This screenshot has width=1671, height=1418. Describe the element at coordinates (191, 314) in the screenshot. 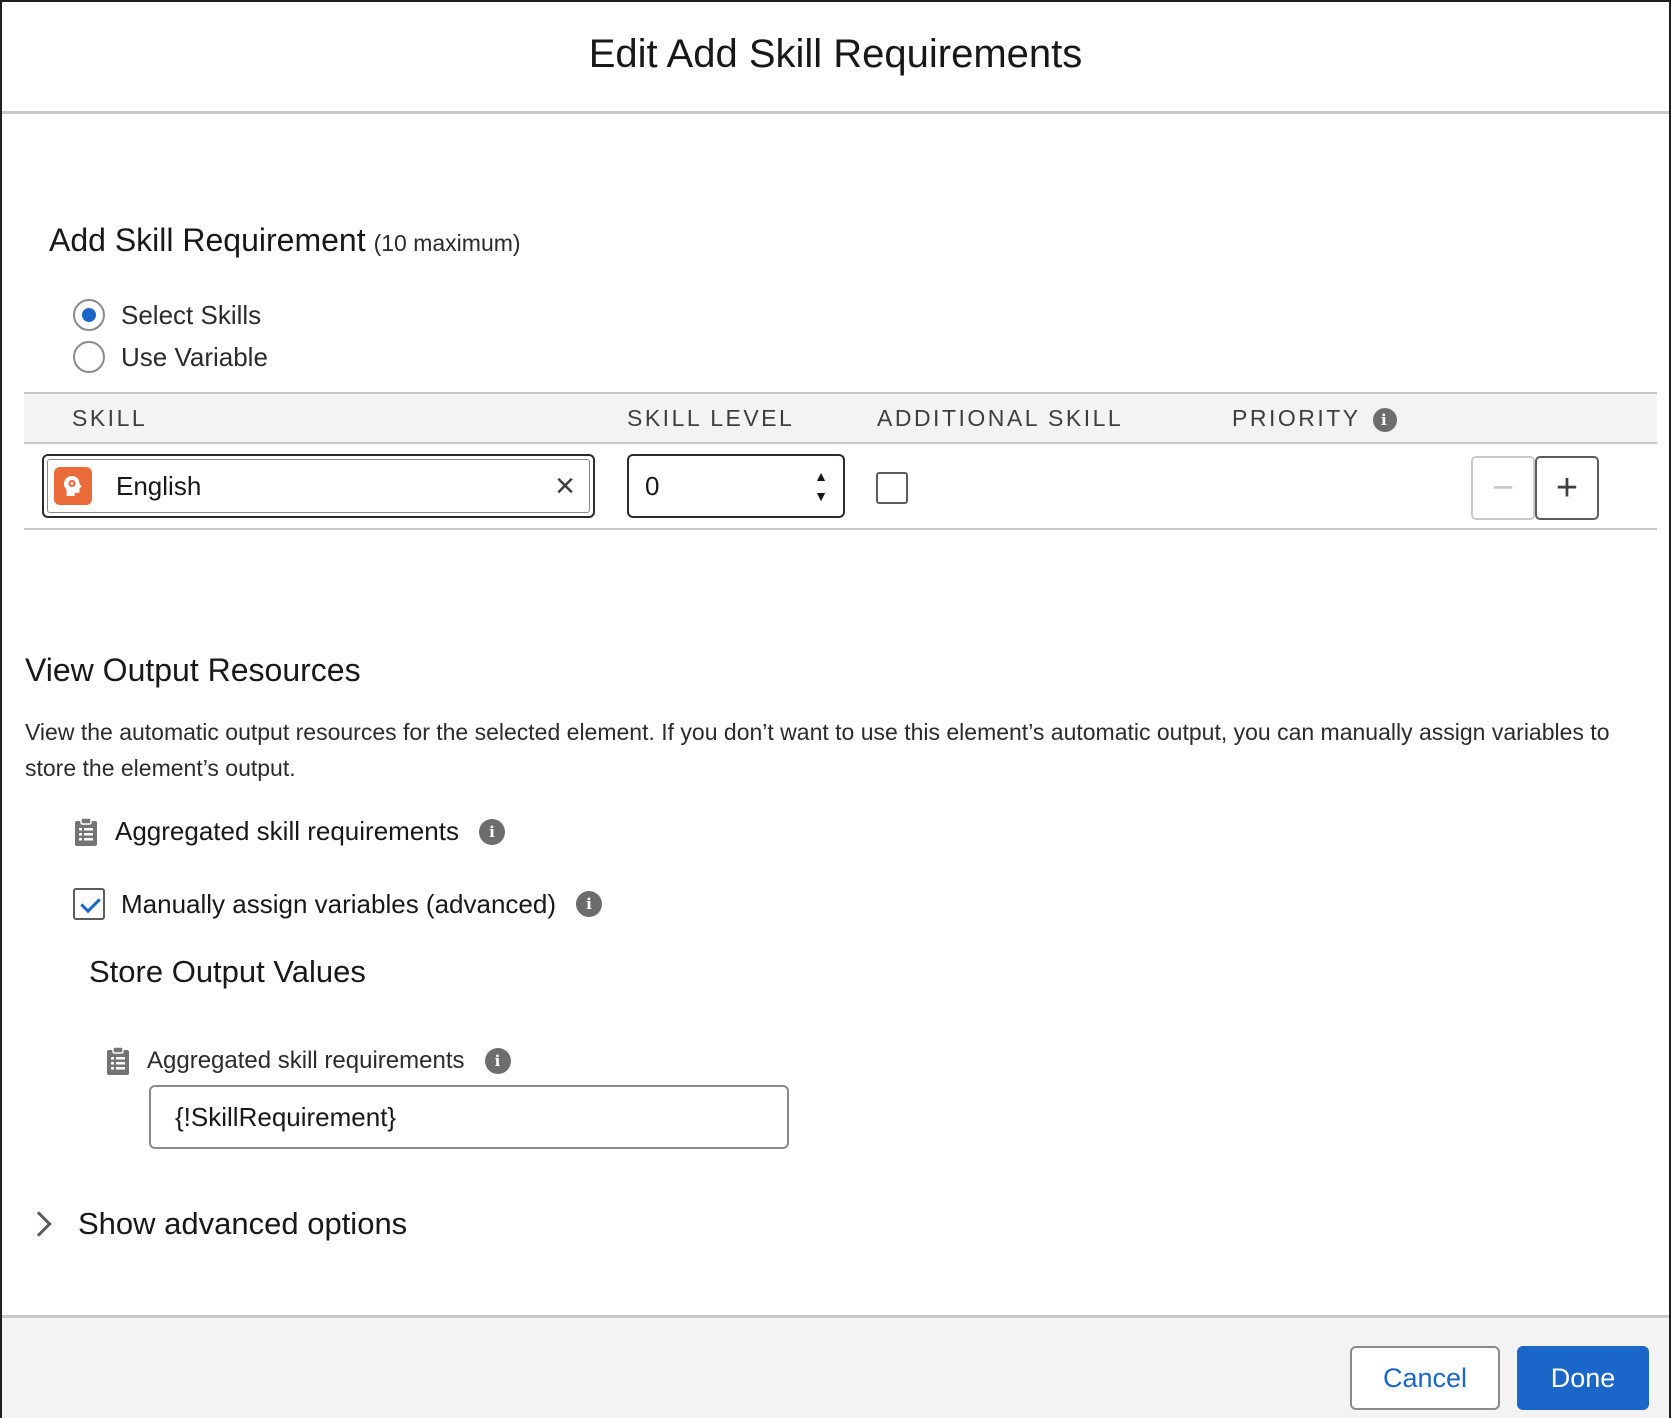

I see `radio-select-skills-label: Select Skills` at that location.